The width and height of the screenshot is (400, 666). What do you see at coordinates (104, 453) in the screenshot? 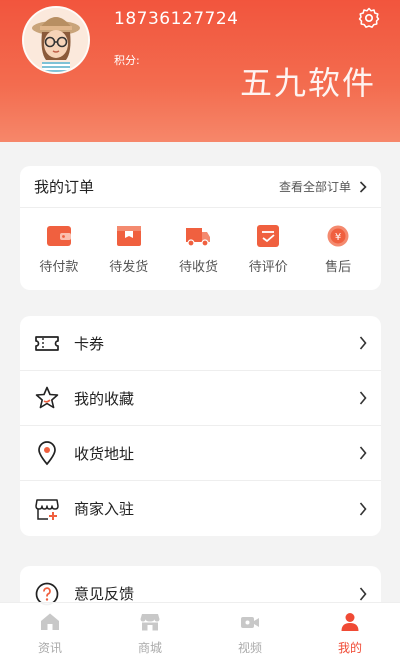
I see `menu-item-label: 收货地址` at bounding box center [104, 453].